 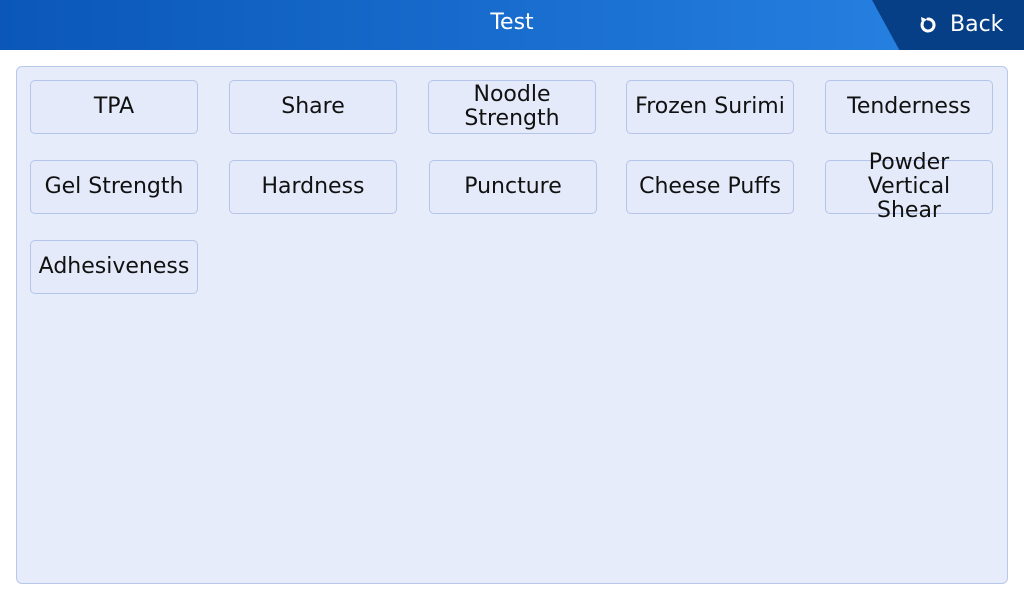 I want to click on test-button-tpa: TPA, so click(x=114, y=107).